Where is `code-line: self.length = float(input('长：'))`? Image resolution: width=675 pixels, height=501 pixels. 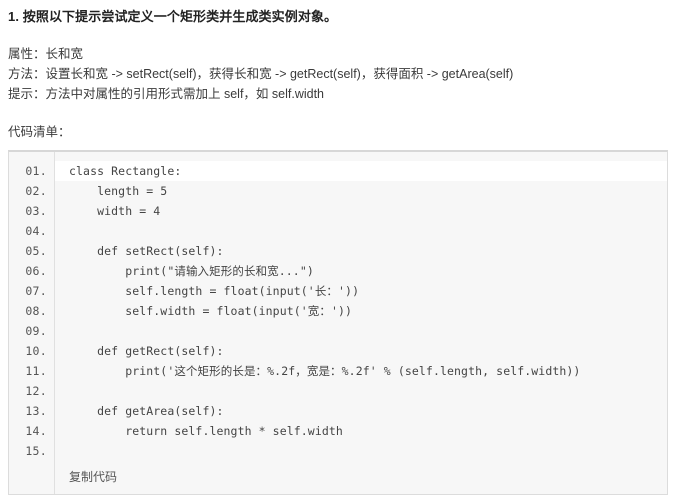
code-line: self.length = float(input('长：')) is located at coordinates (214, 291).